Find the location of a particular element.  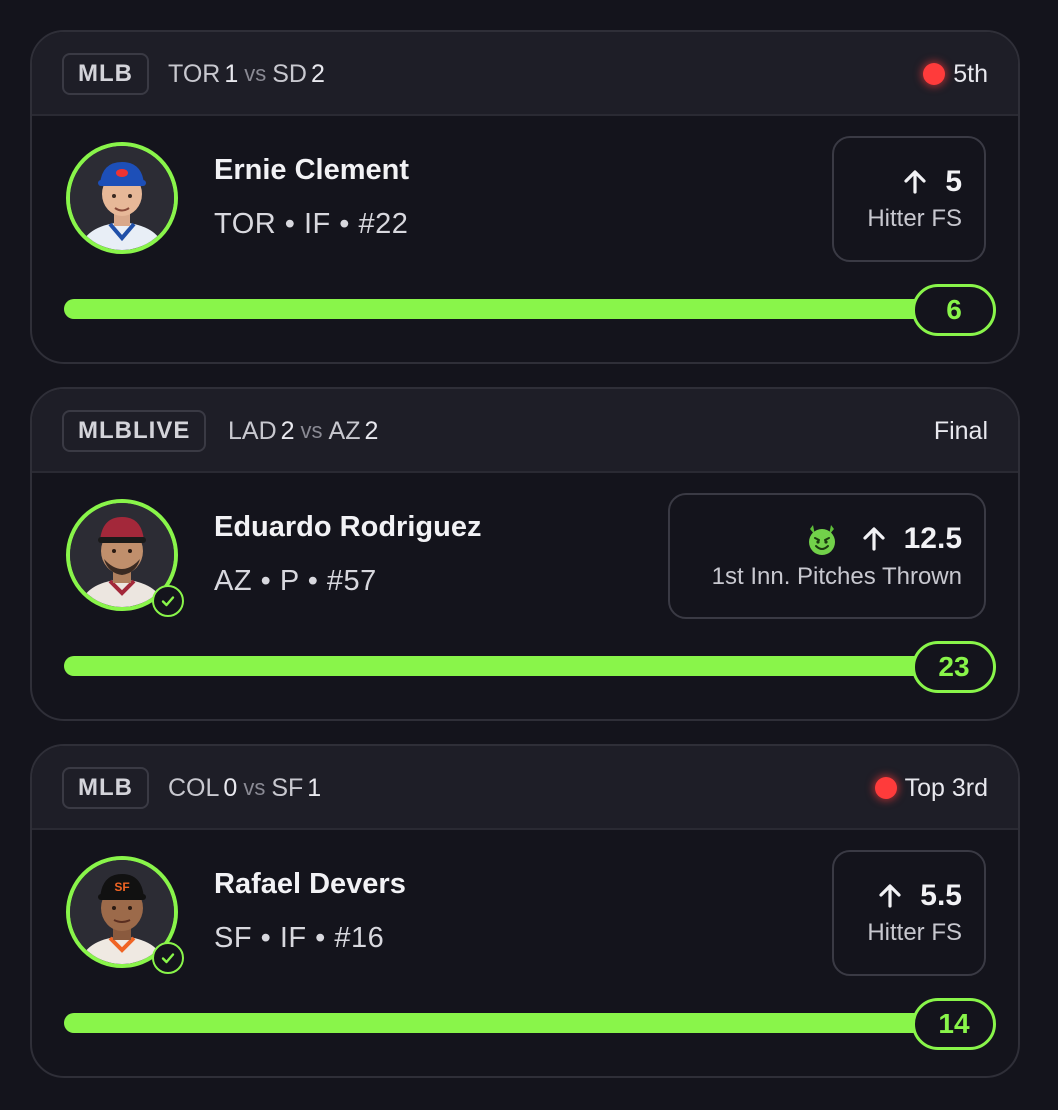

prop-line: 5.5 is located at coordinates (919, 896).